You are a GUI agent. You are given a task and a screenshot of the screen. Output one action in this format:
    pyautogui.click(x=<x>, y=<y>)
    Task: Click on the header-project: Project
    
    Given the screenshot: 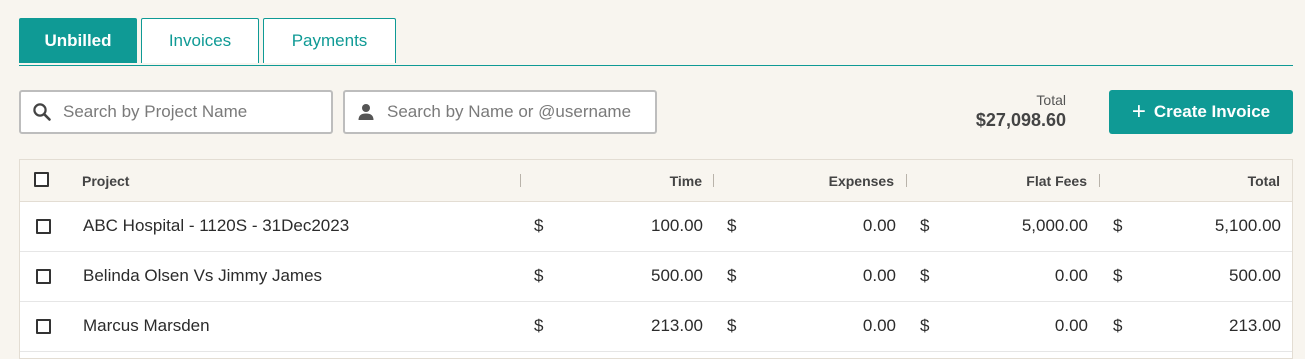 What is the action you would take?
    pyautogui.click(x=105, y=180)
    